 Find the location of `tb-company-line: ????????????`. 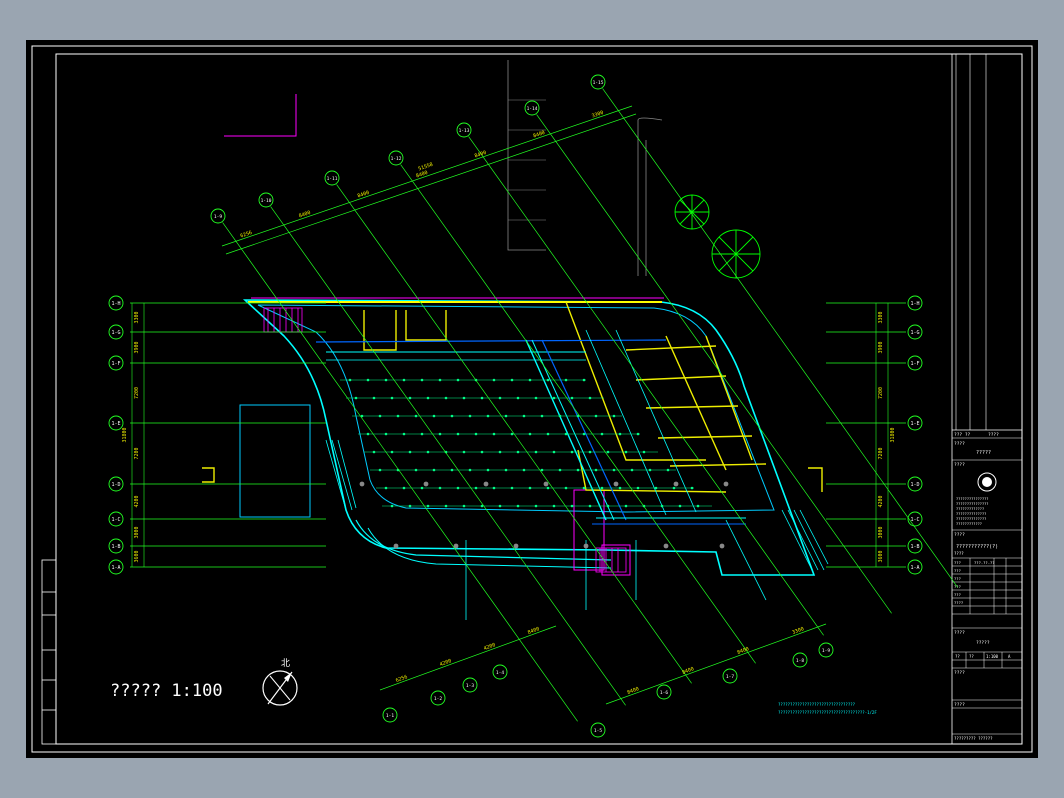

tb-company-line: ???????????? is located at coordinates (969, 524).